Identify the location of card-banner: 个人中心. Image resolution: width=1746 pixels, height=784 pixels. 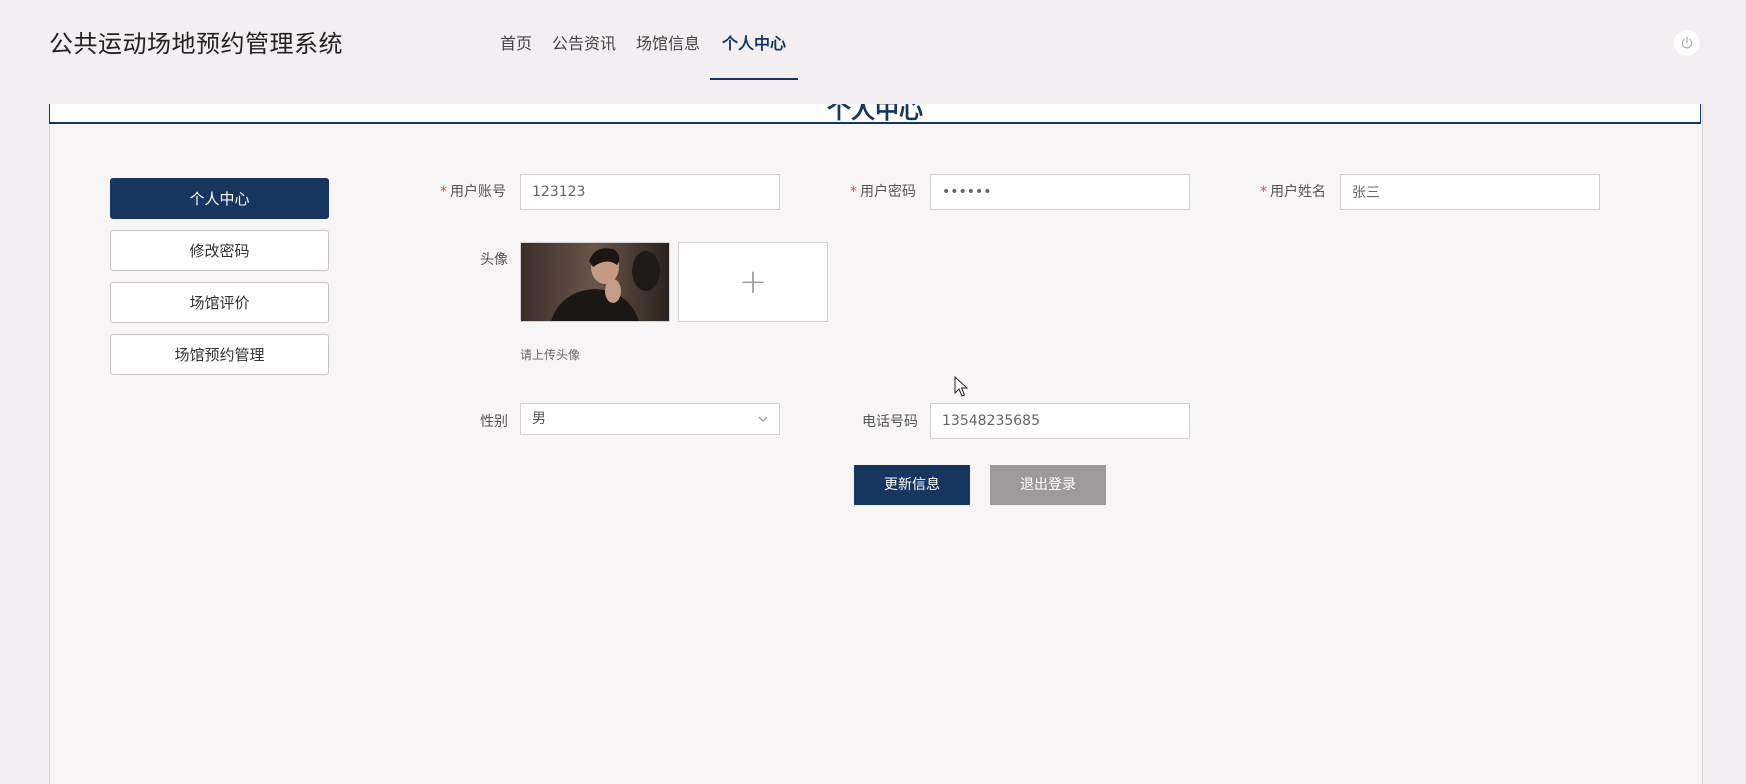
(875, 114).